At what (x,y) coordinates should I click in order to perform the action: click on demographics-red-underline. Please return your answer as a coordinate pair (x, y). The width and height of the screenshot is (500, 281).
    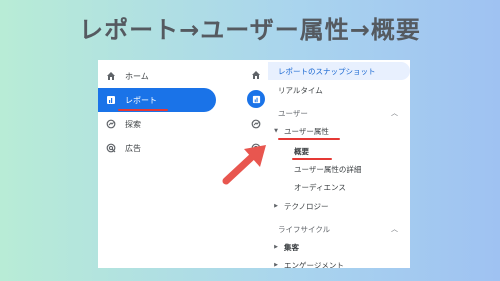
    Looking at the image, I should click on (309, 139).